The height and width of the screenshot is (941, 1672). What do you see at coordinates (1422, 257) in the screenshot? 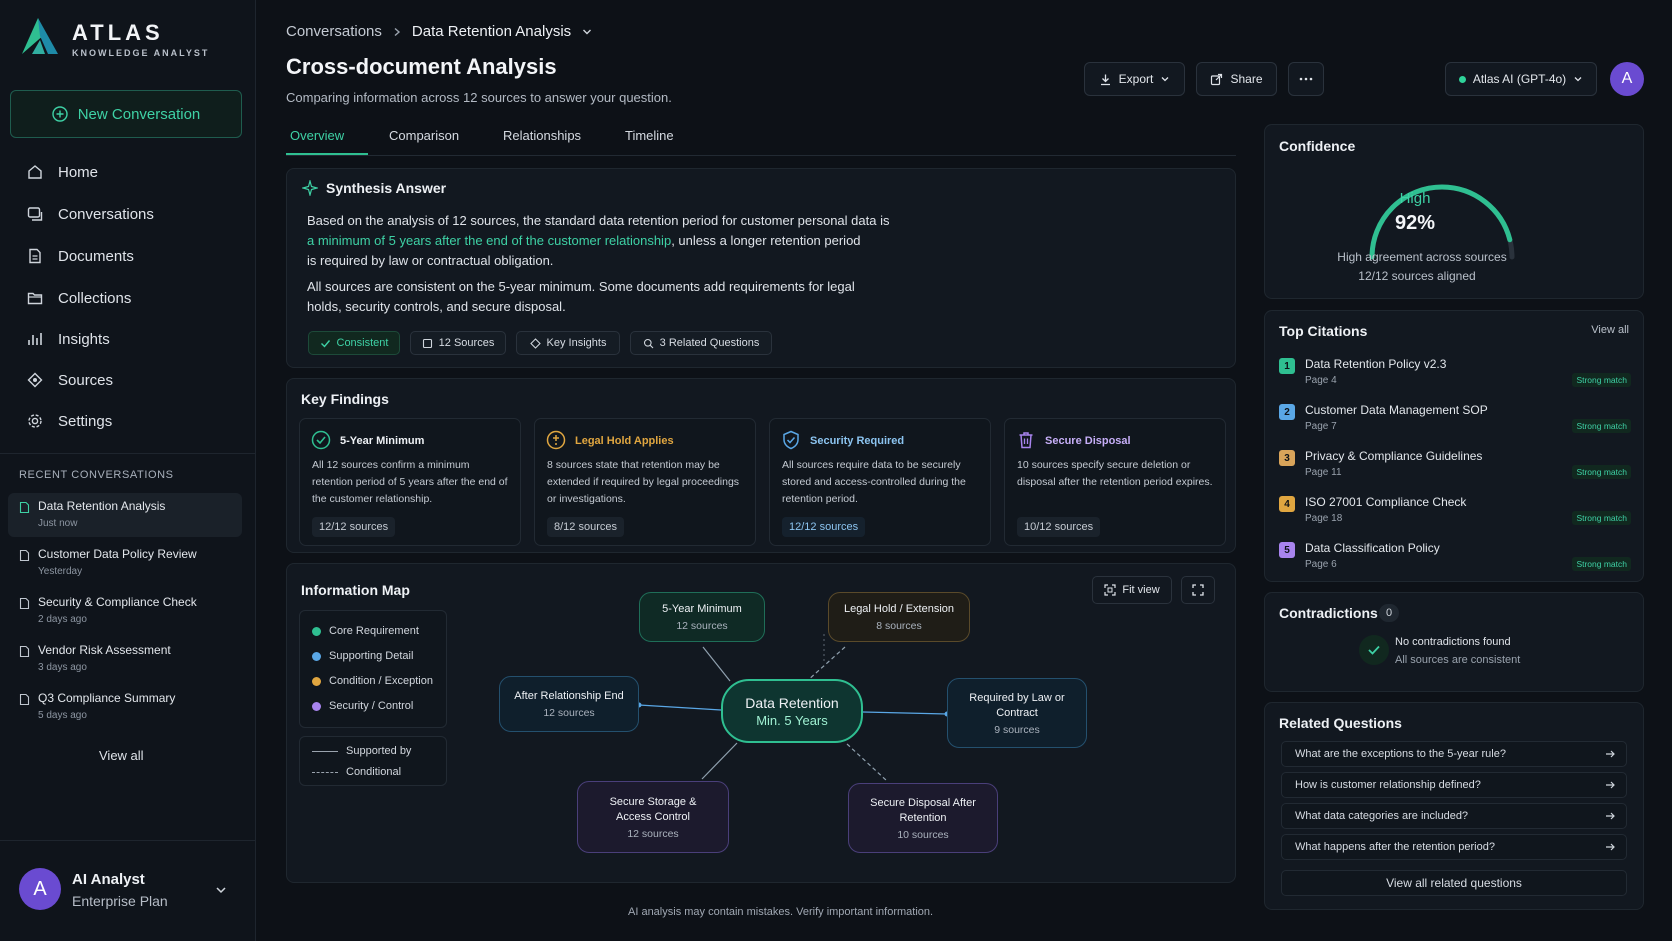
I see `confidence-note: High agreement across sources` at bounding box center [1422, 257].